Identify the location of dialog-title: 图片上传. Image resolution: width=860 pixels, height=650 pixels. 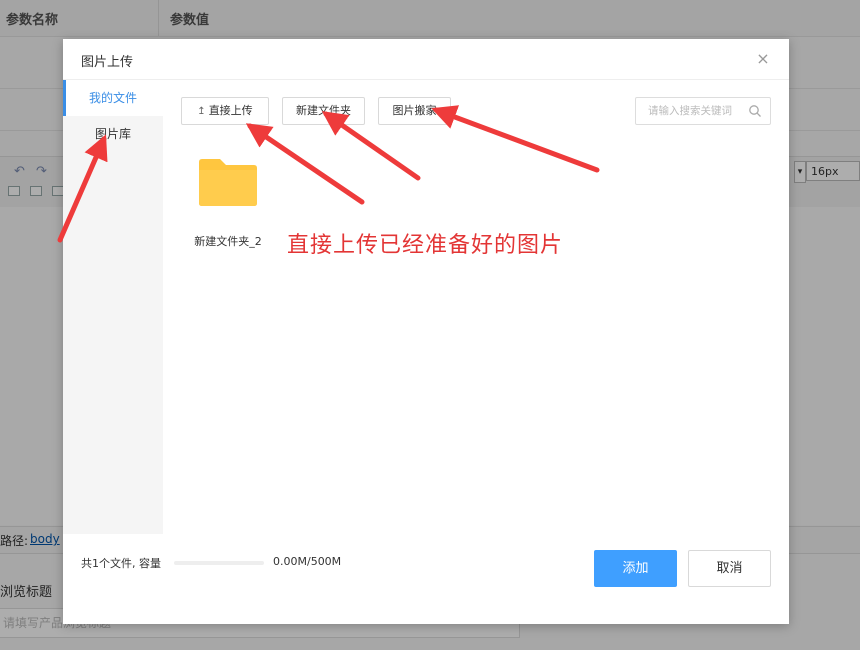
(107, 62).